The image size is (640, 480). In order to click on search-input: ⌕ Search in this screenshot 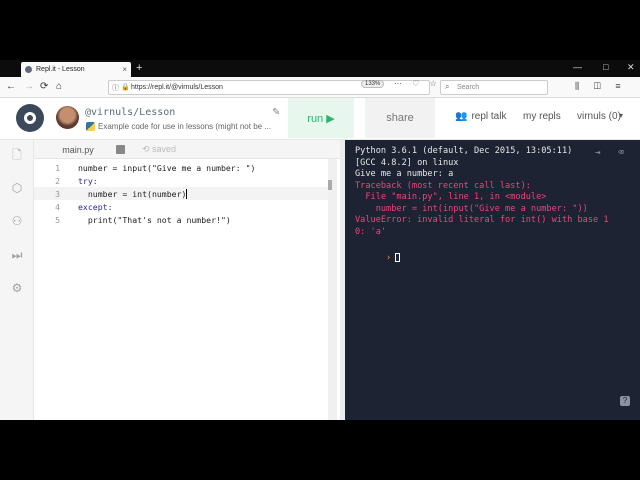, I will do `click(494, 87)`.